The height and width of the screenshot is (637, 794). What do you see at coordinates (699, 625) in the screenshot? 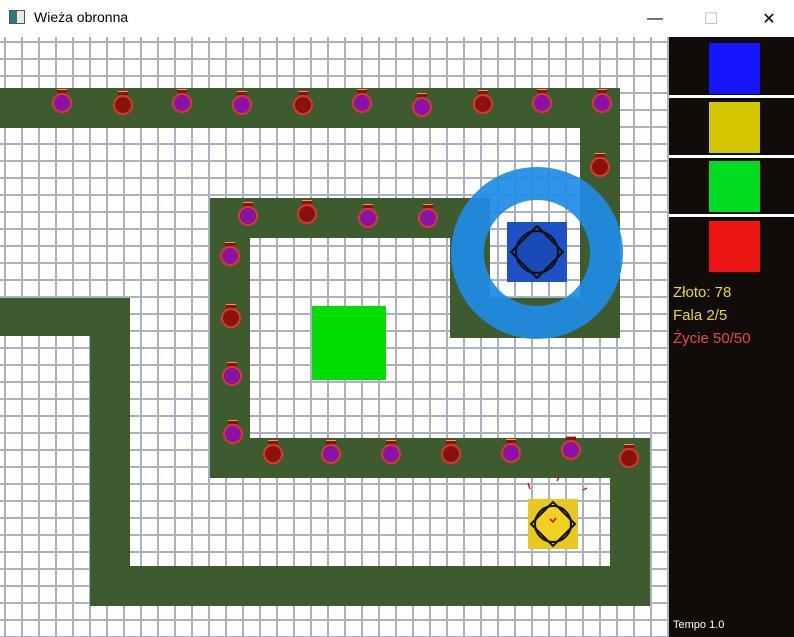
I see `tempo-indicator: Tempo 1.0` at bounding box center [699, 625].